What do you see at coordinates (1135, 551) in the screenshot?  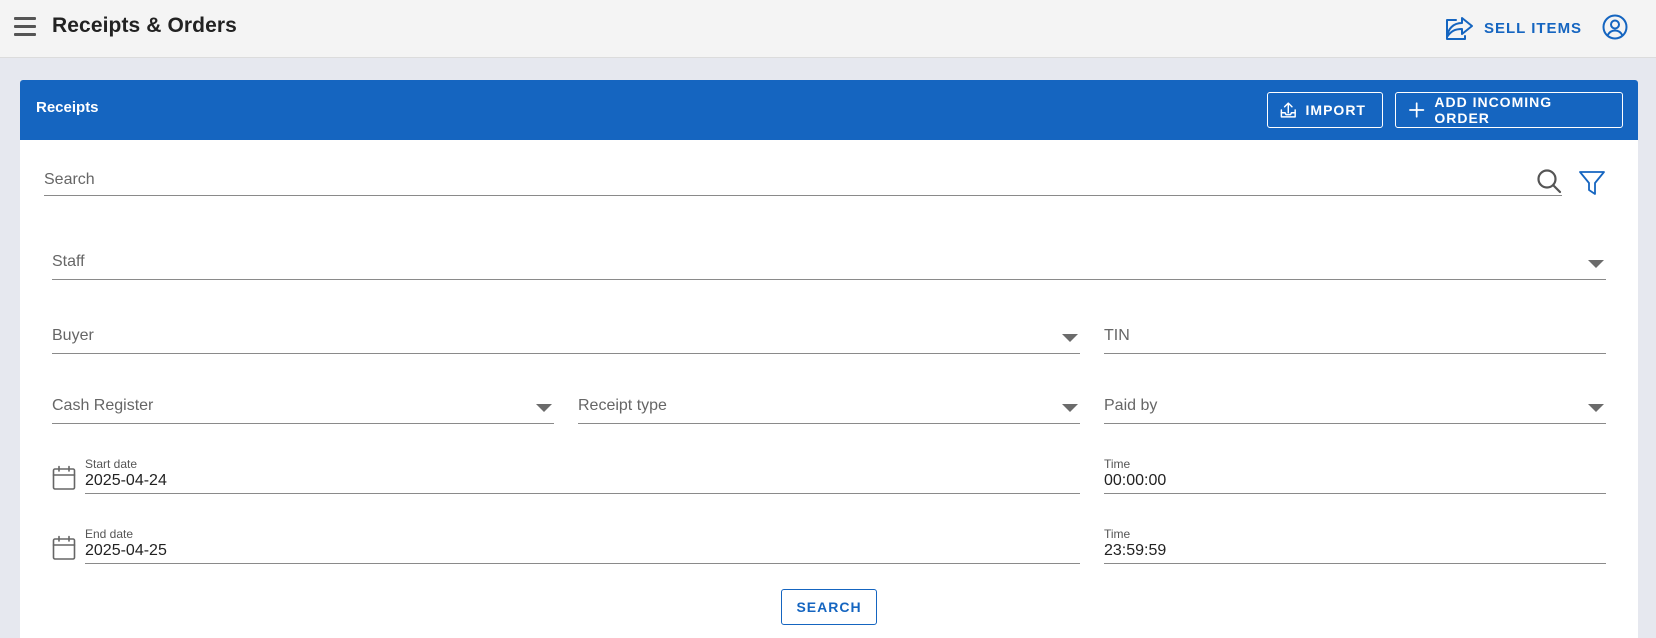 I see `end-time-value: 23:59:59` at bounding box center [1135, 551].